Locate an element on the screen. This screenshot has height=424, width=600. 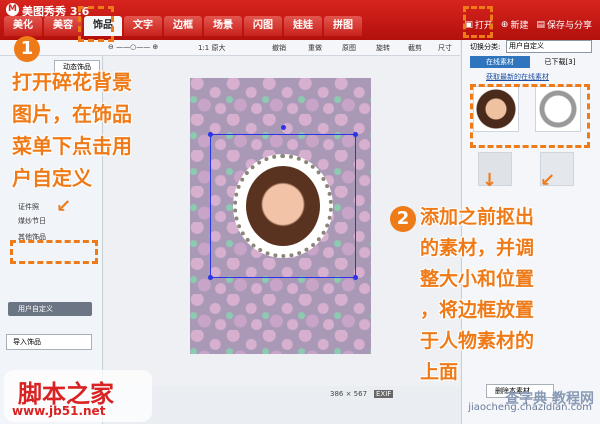
step-1-instructions: 打开碎花背景 图片，在饰品 菜单下点击用 户自定义 is located at coordinates (72, 130).